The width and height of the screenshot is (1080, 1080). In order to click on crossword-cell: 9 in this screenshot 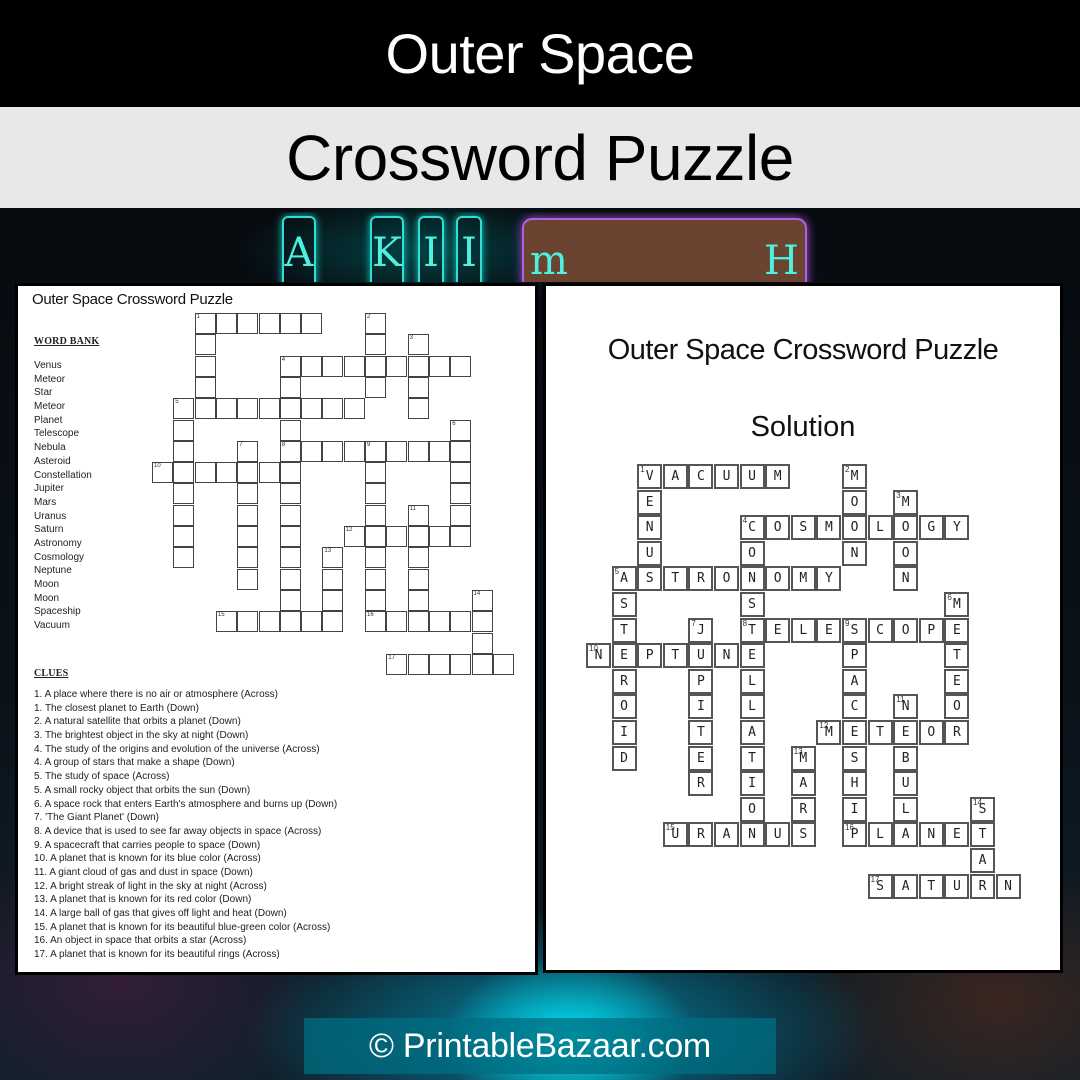, I will do `click(375, 451)`.